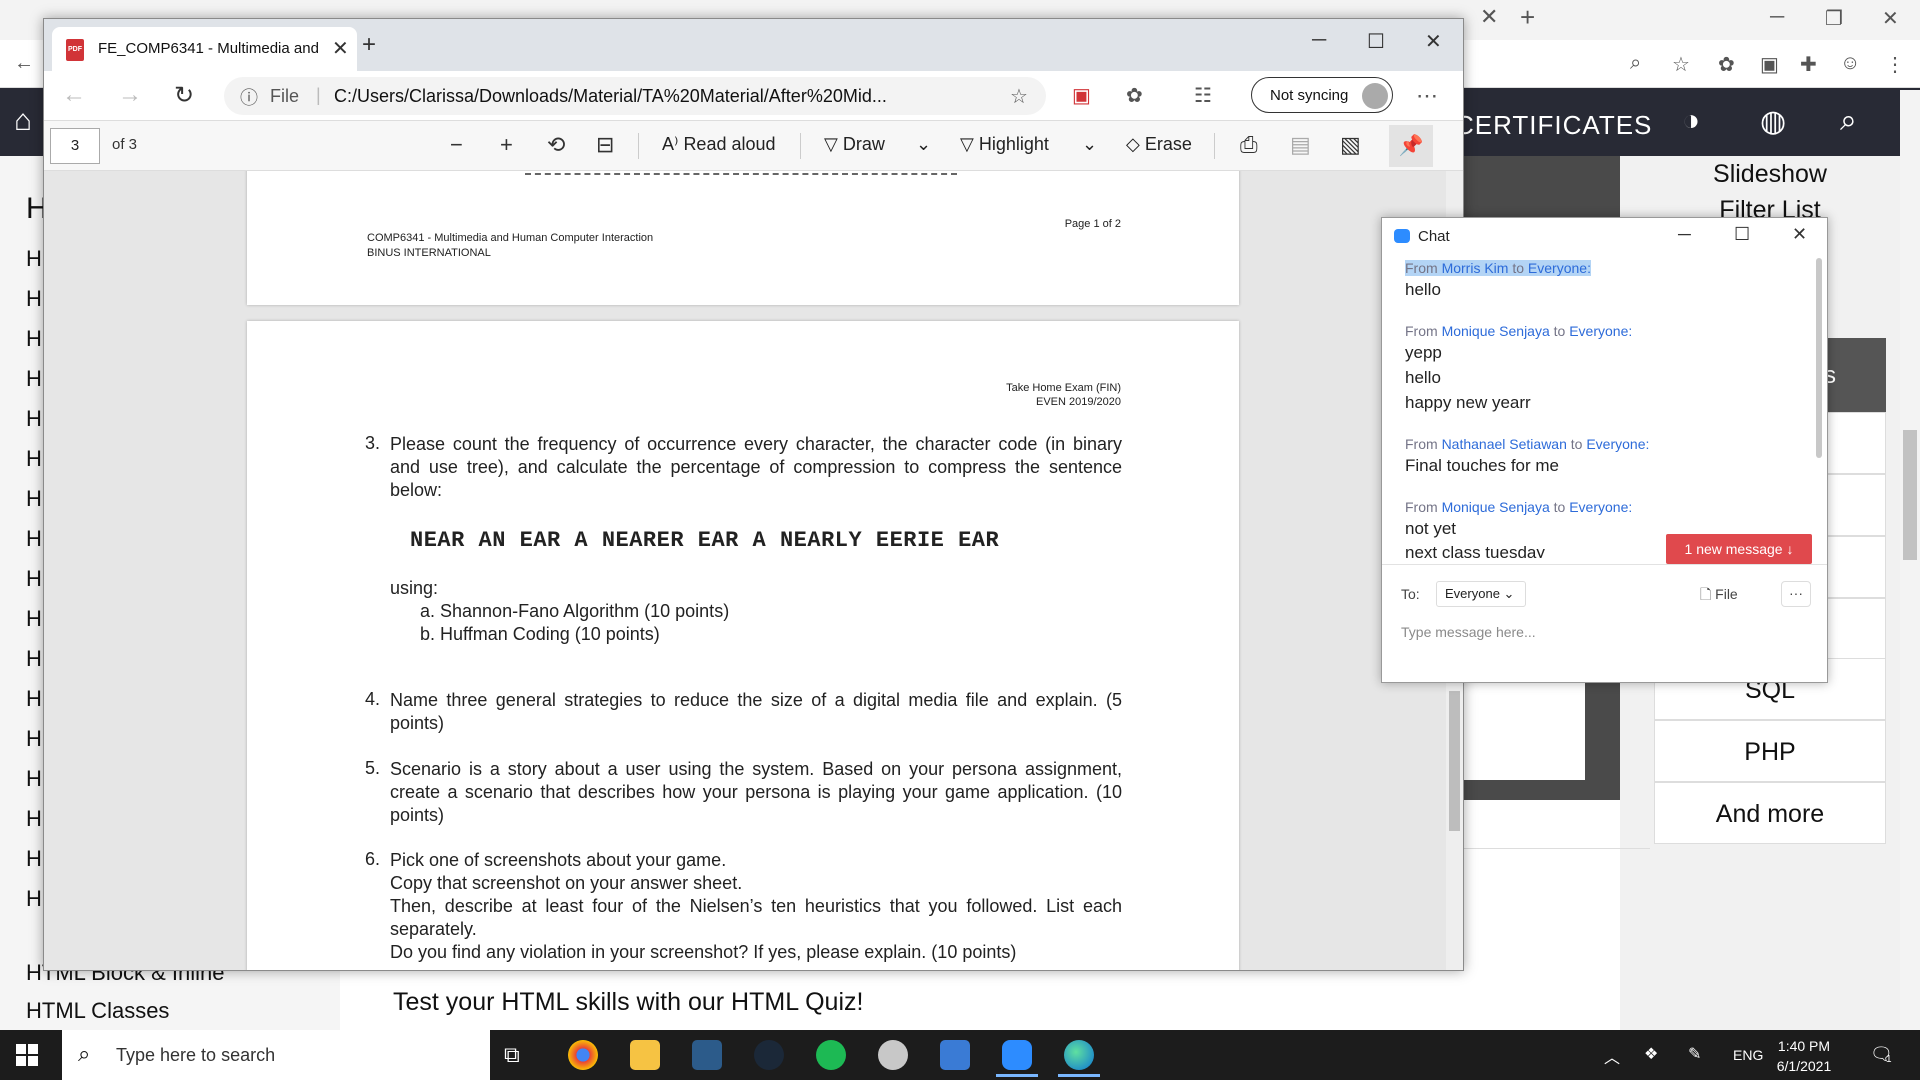  What do you see at coordinates (1427, 96) in the screenshot?
I see `more-icon: ⋯` at bounding box center [1427, 96].